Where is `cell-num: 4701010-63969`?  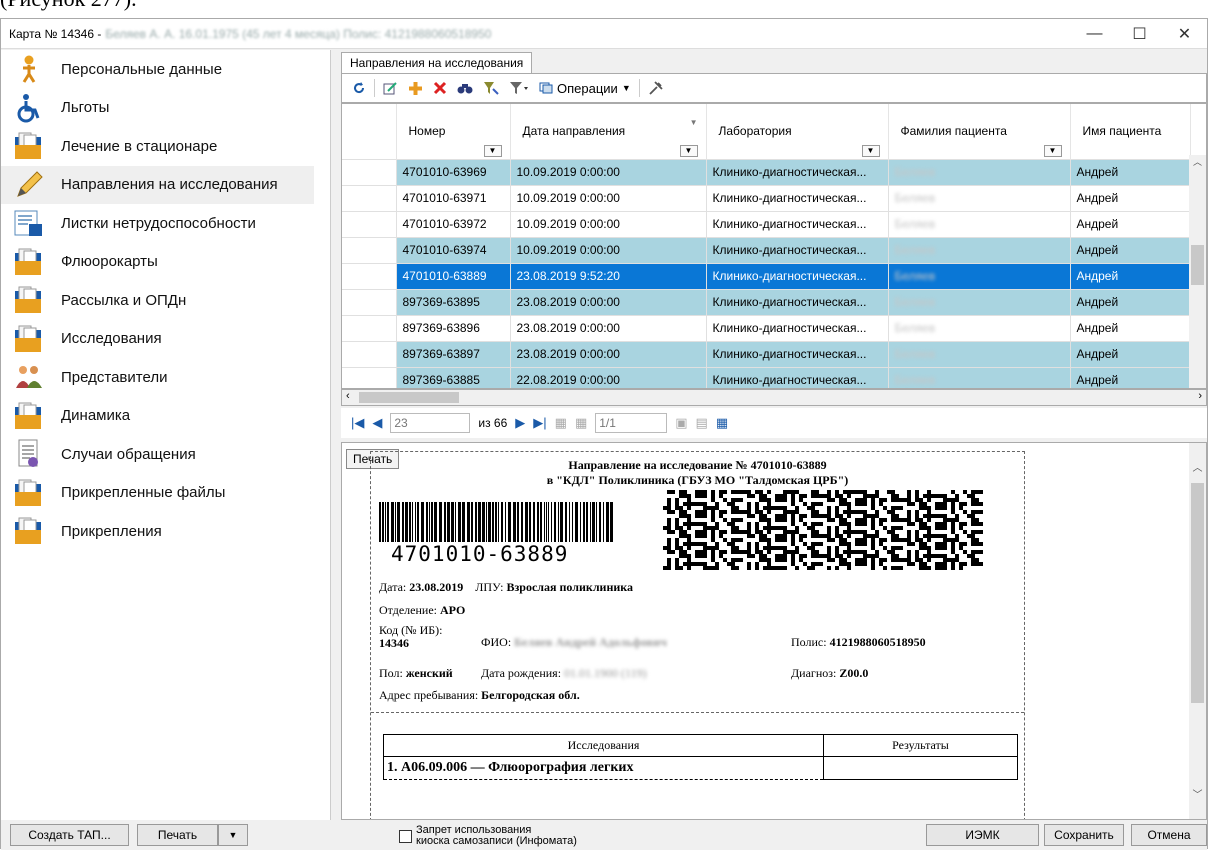
cell-num: 4701010-63969 is located at coordinates (453, 172).